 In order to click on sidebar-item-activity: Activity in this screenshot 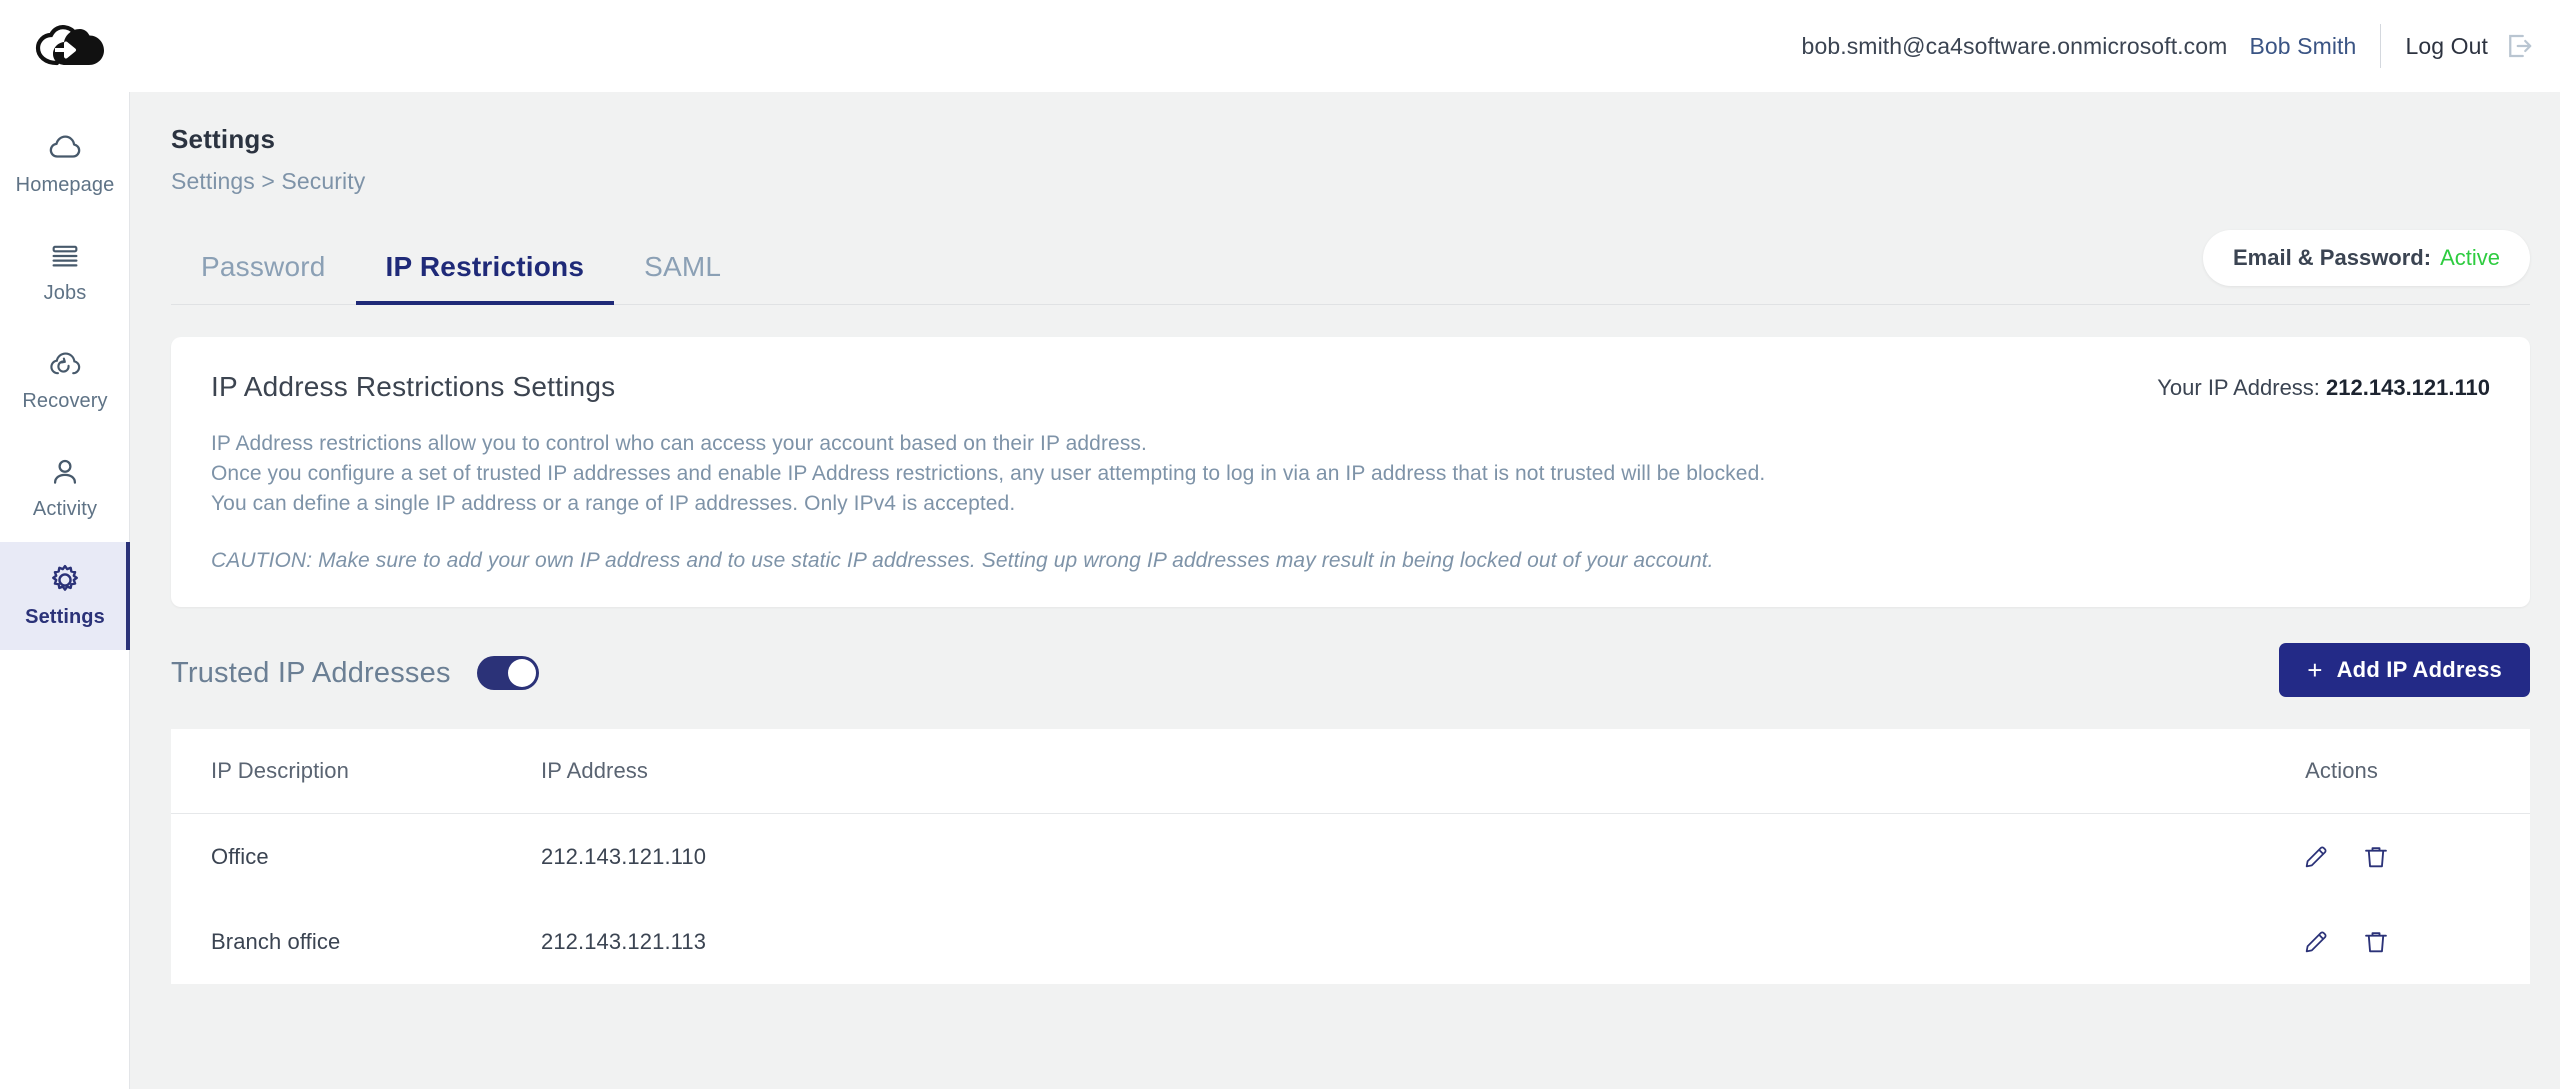, I will do `click(65, 488)`.